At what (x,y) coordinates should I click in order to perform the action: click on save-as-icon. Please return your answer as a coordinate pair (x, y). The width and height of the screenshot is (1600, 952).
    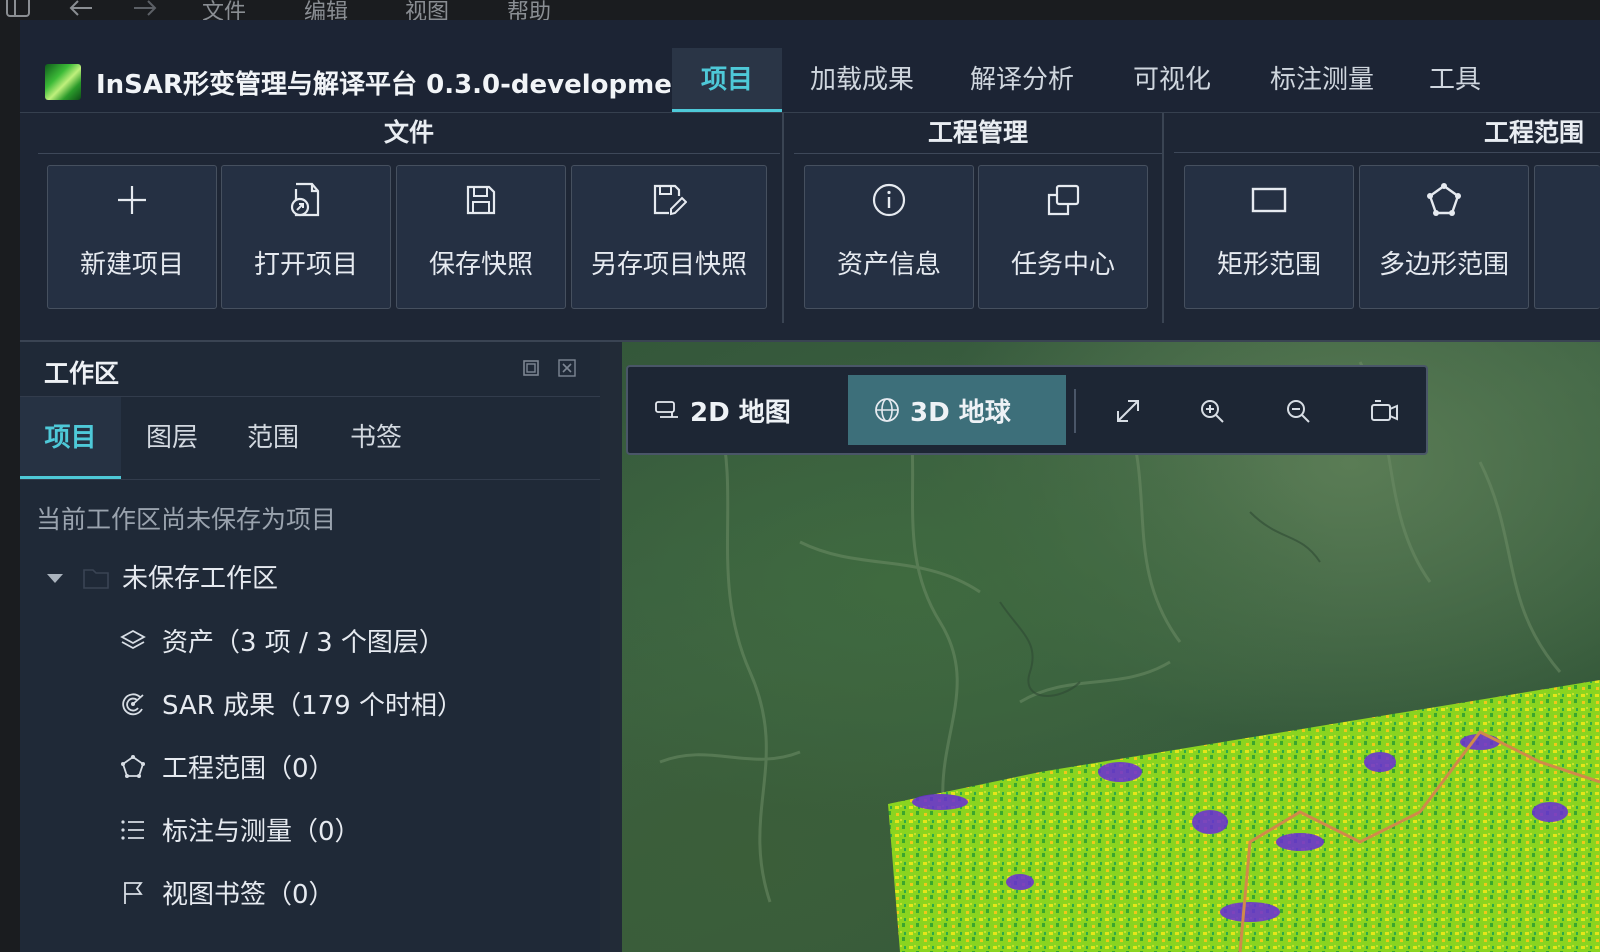
    Looking at the image, I should click on (670, 200).